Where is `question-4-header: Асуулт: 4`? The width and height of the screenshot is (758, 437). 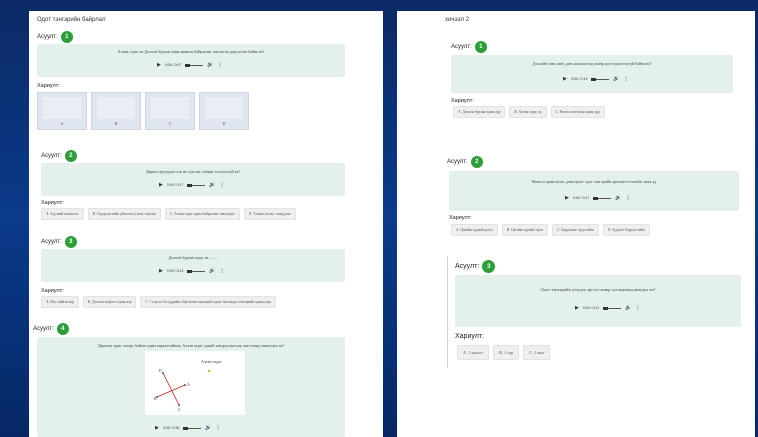
question-4-header: Асуулт: 4 is located at coordinates (51, 329).